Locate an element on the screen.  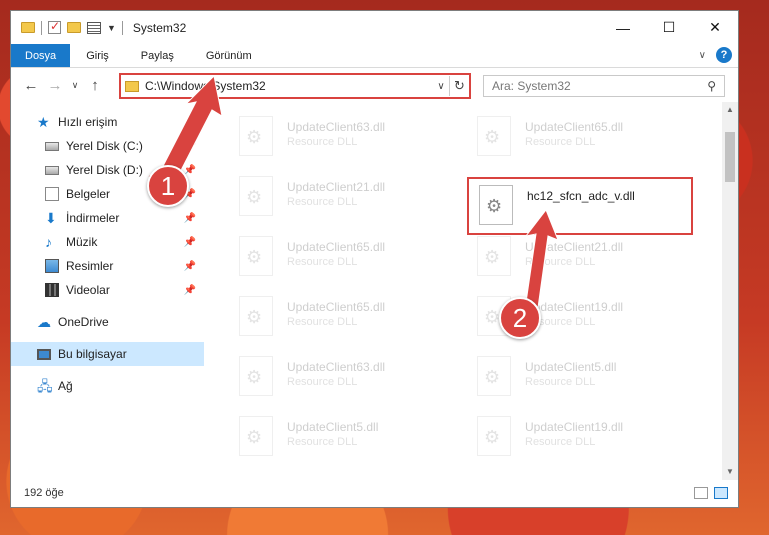
file-item: UpdateClient19.dll Resource DLL is located at coordinates (577, 438).